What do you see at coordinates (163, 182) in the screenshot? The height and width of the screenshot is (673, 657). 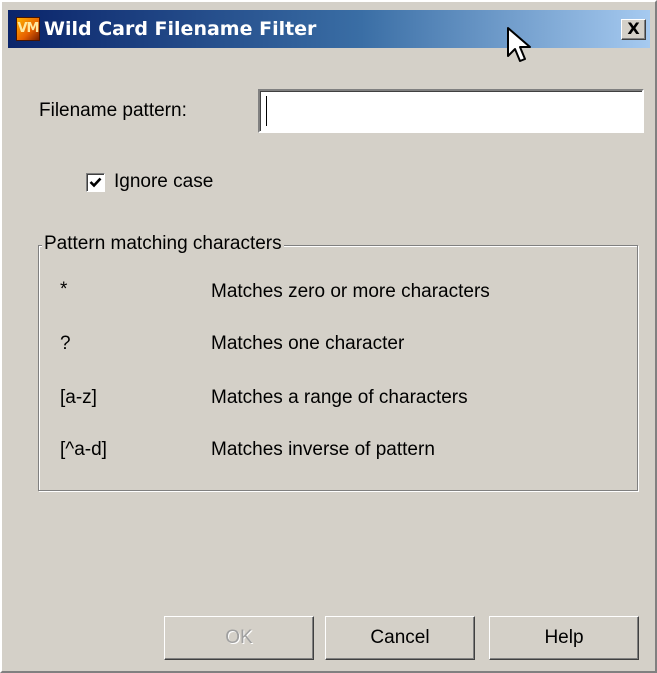 I see `ignore-case-label: Ignore case` at bounding box center [163, 182].